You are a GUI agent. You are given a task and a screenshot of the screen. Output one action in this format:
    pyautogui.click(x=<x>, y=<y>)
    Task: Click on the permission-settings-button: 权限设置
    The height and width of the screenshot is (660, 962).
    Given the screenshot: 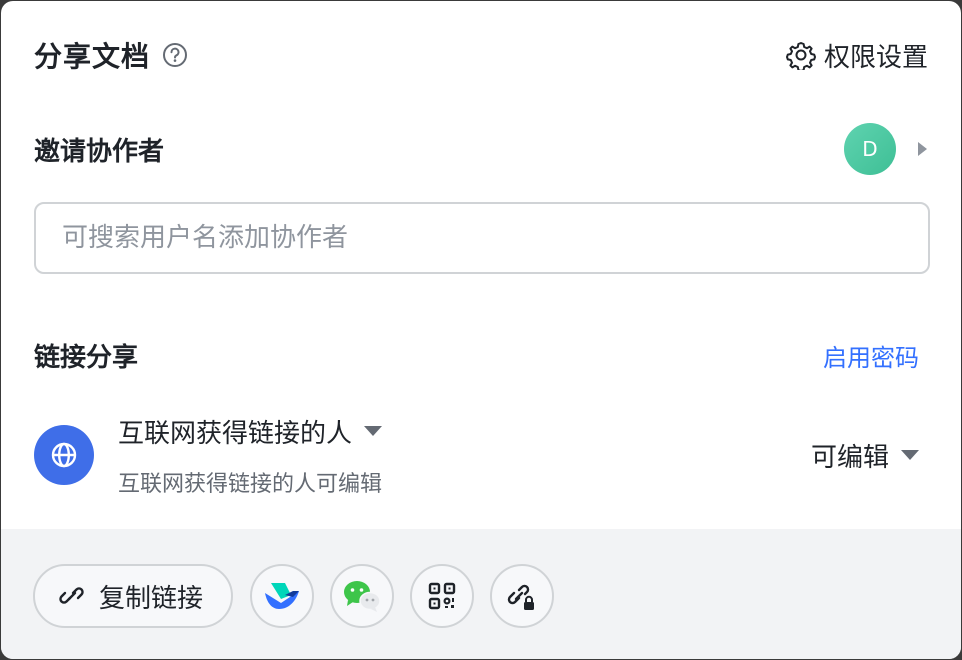 What is the action you would take?
    pyautogui.click(x=856, y=55)
    